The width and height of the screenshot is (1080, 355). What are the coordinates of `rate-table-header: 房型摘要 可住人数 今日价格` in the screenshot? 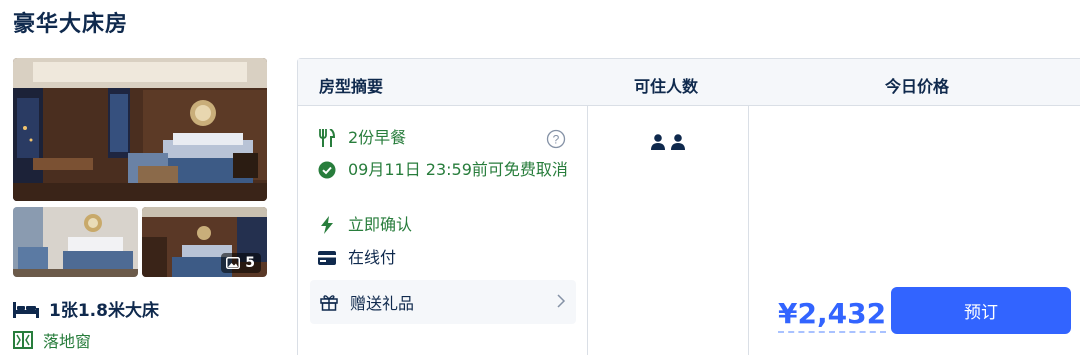 It's located at (689, 82).